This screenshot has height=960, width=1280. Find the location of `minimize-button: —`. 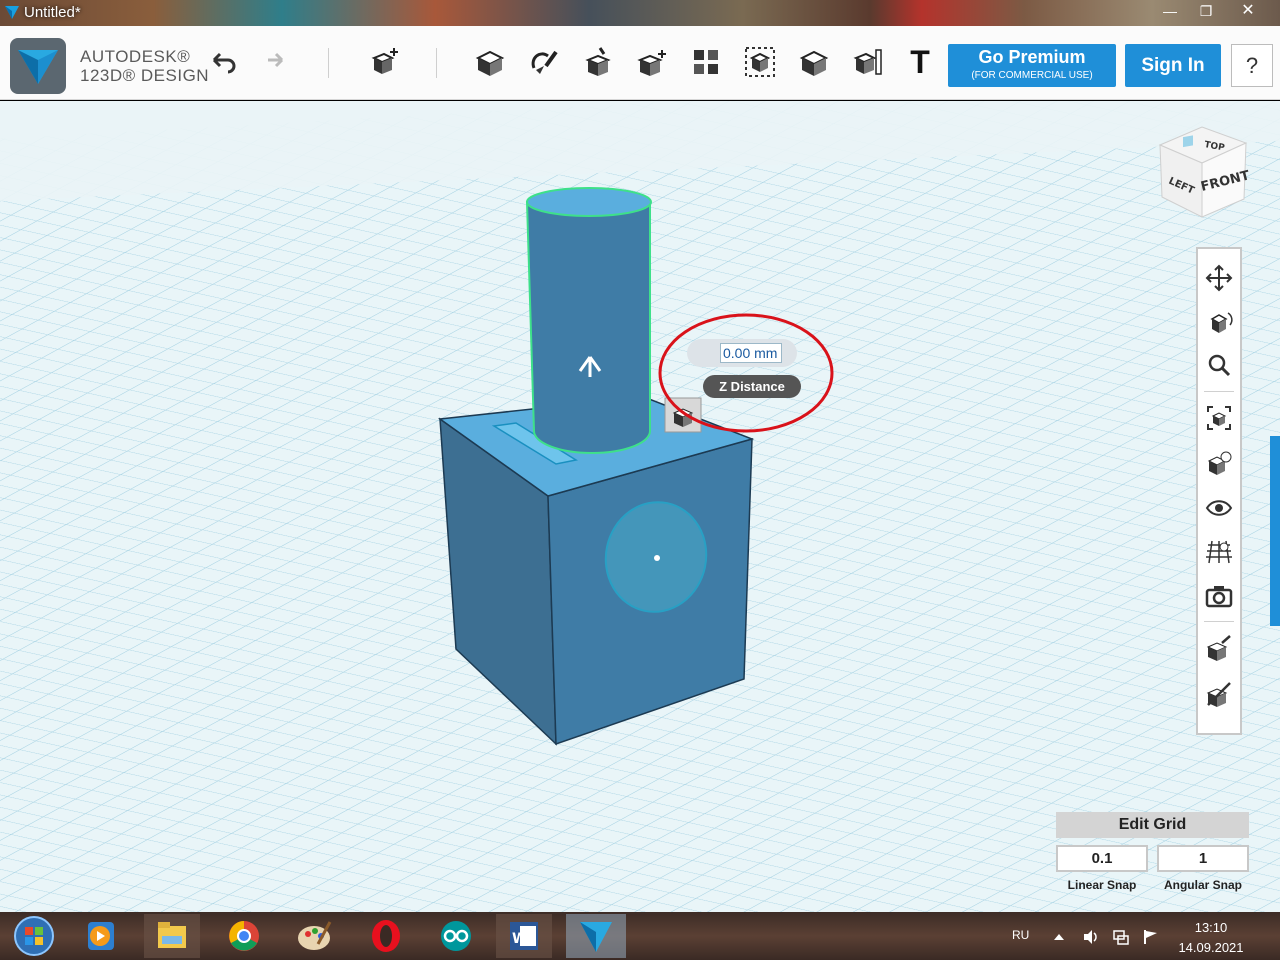

minimize-button: — is located at coordinates (1170, 11).